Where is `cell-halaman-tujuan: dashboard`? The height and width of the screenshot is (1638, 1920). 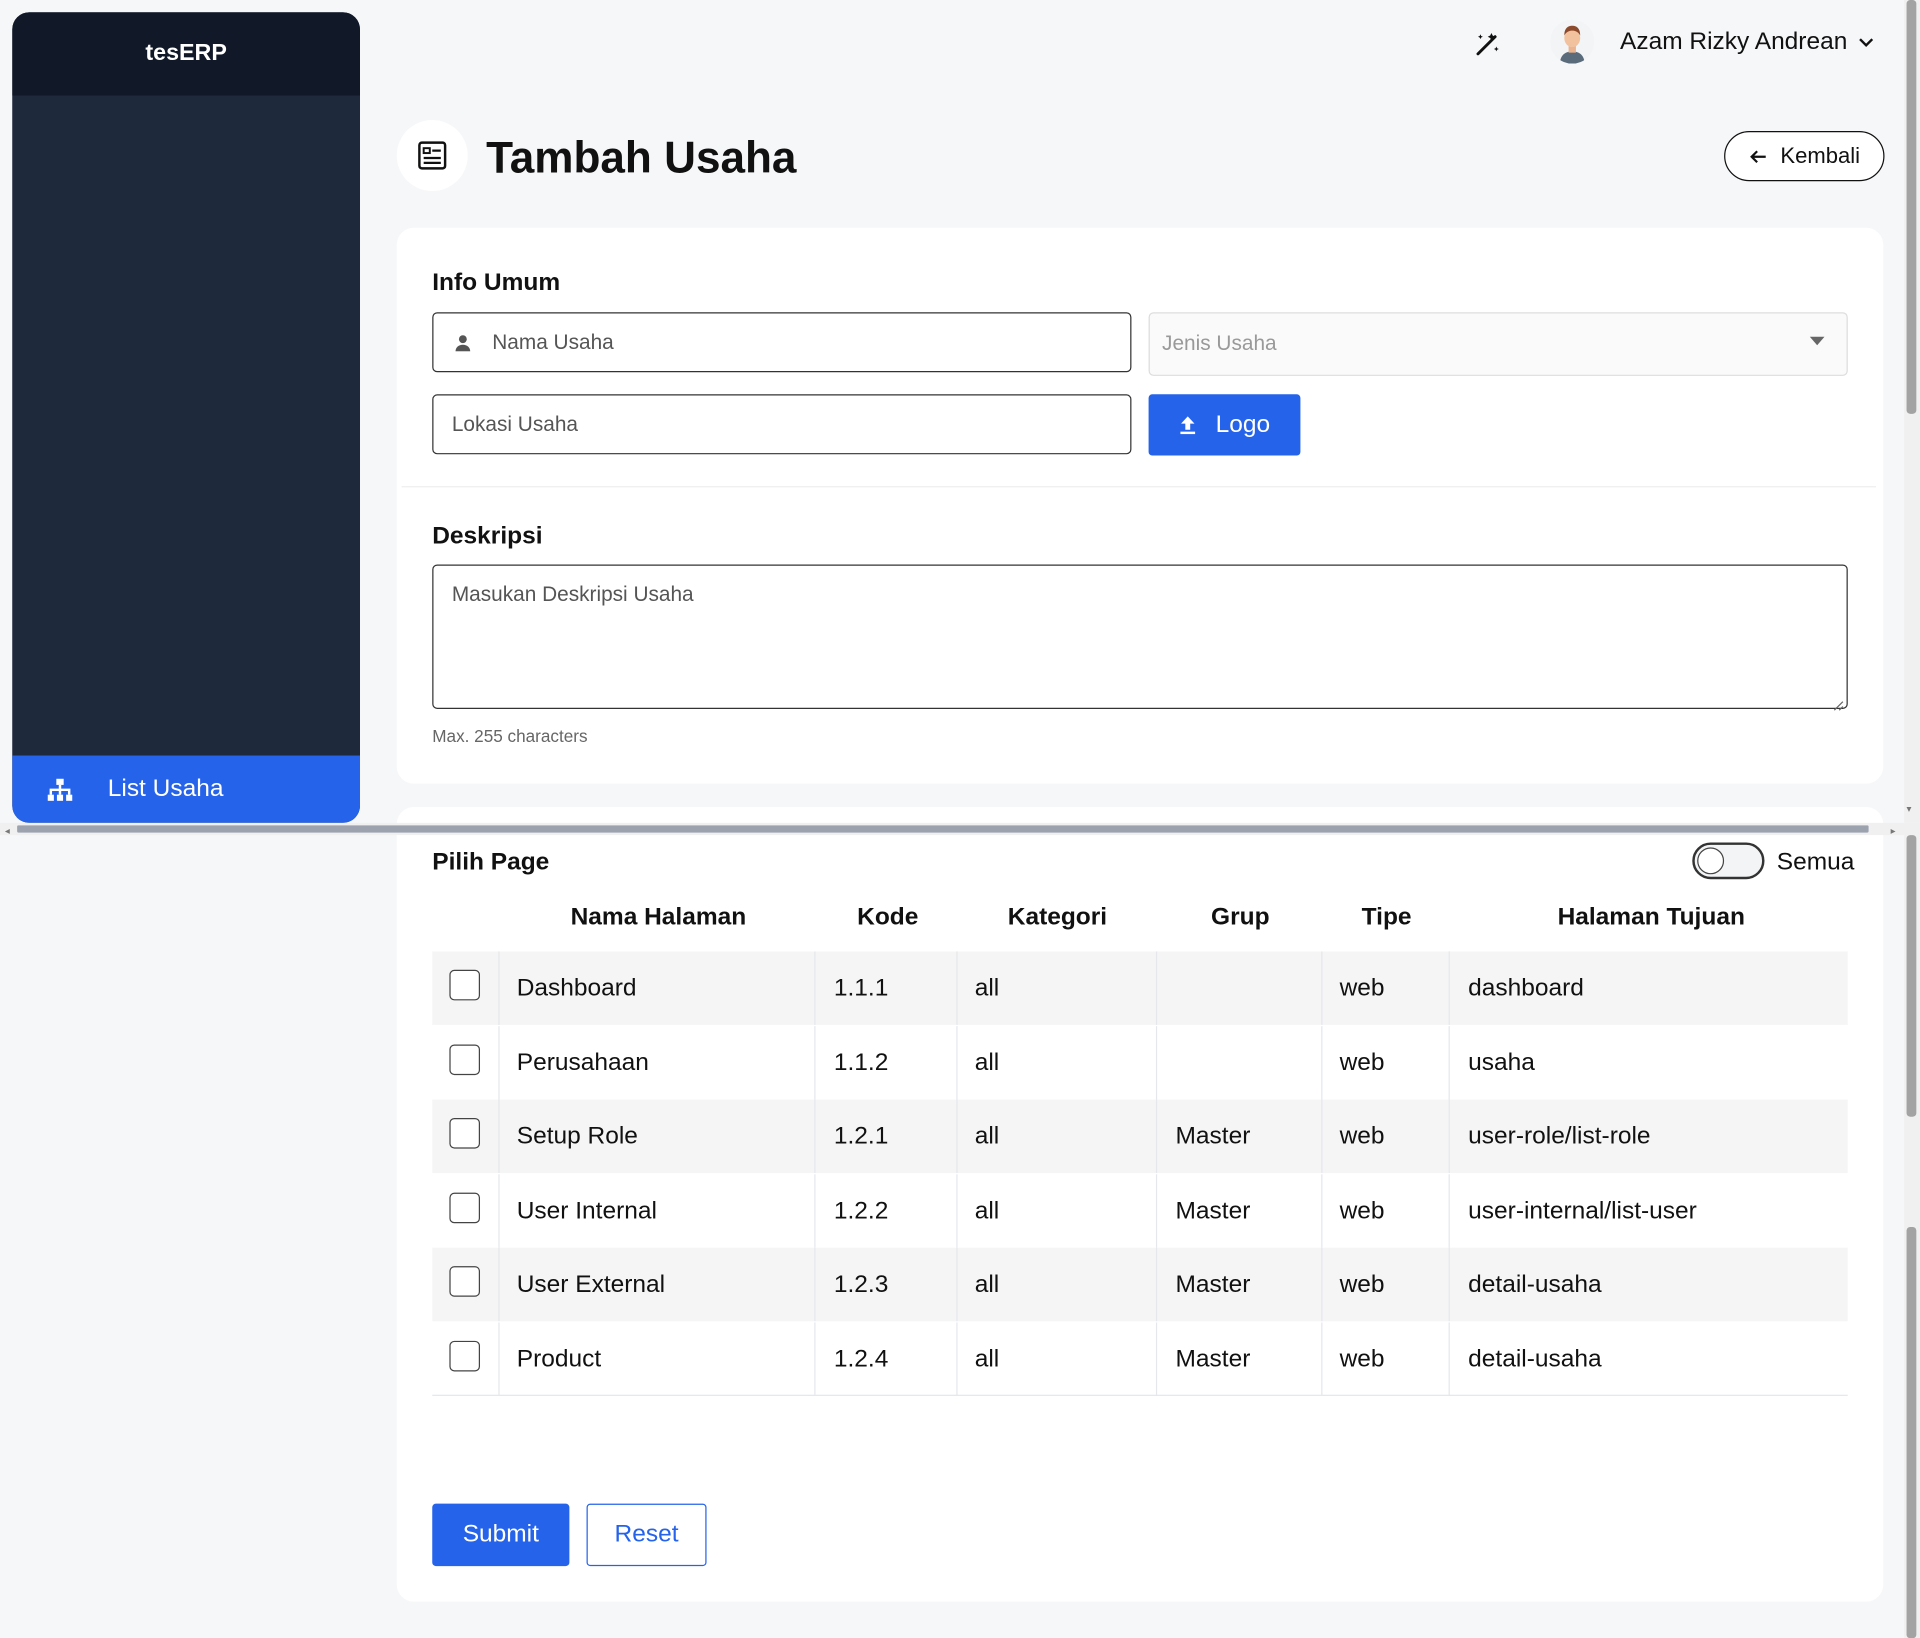
cell-halaman-tujuan: dashboard is located at coordinates (1526, 988).